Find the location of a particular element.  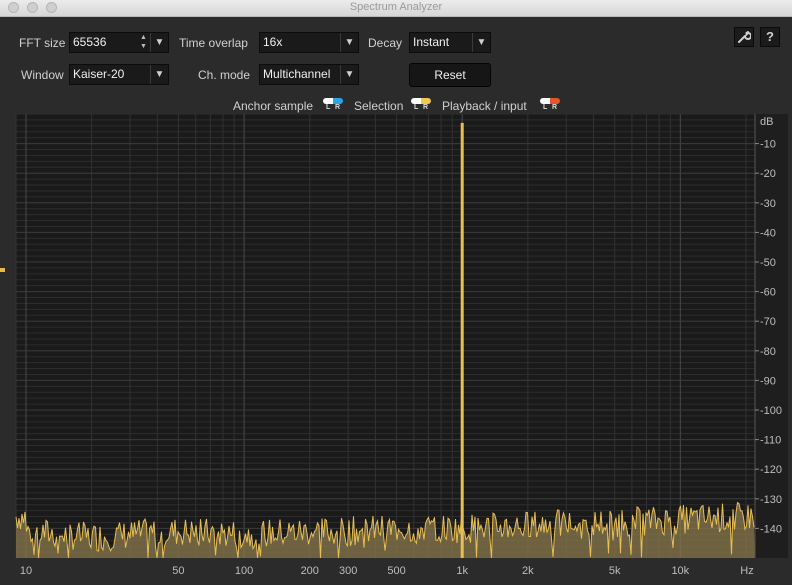

fft-size-stepper-icon: ▲ ▼ is located at coordinates (143, 42).